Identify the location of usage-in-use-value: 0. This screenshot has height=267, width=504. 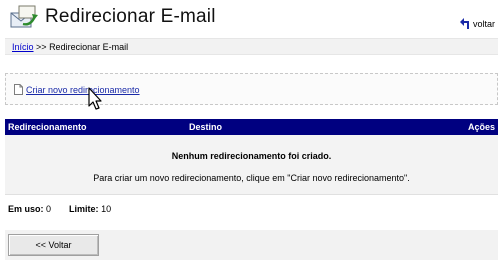
(49, 209).